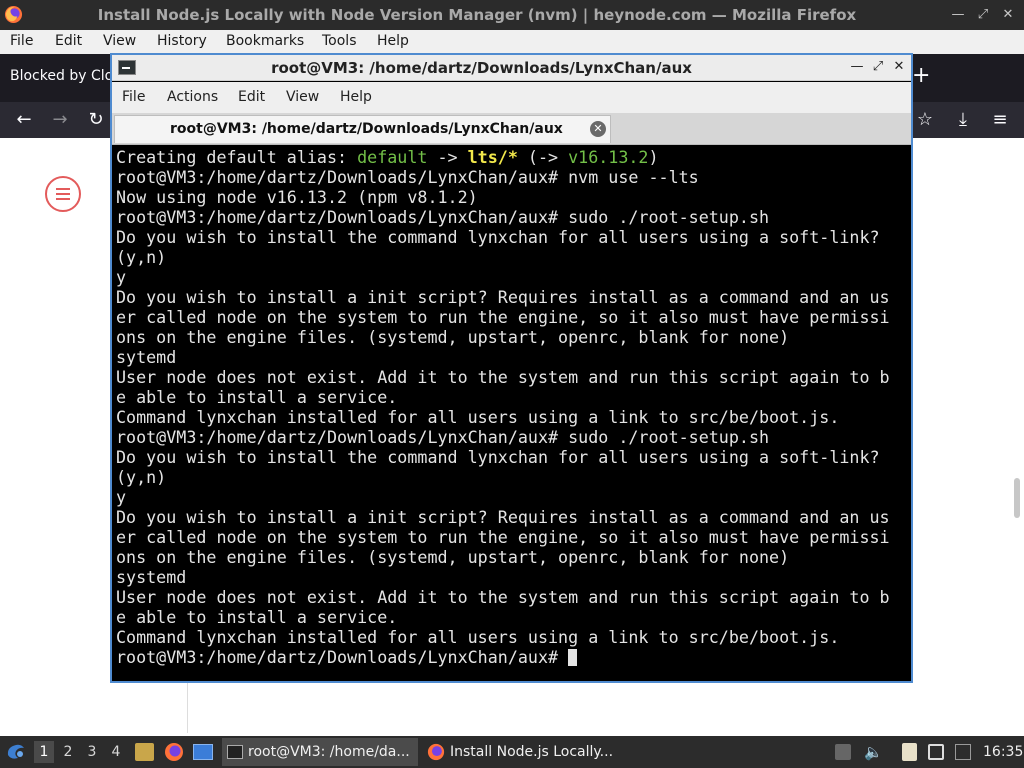 This screenshot has width=1024, height=768. What do you see at coordinates (68, 41) in the screenshot?
I see `menu-edit: Edit` at bounding box center [68, 41].